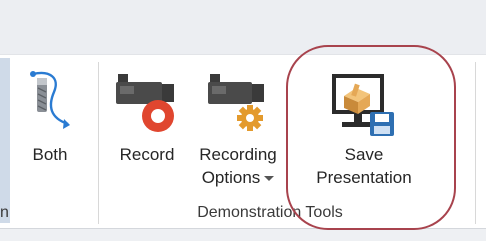 The height and width of the screenshot is (241, 486). I want to click on recording-options-button: Recording Options, so click(238, 131).